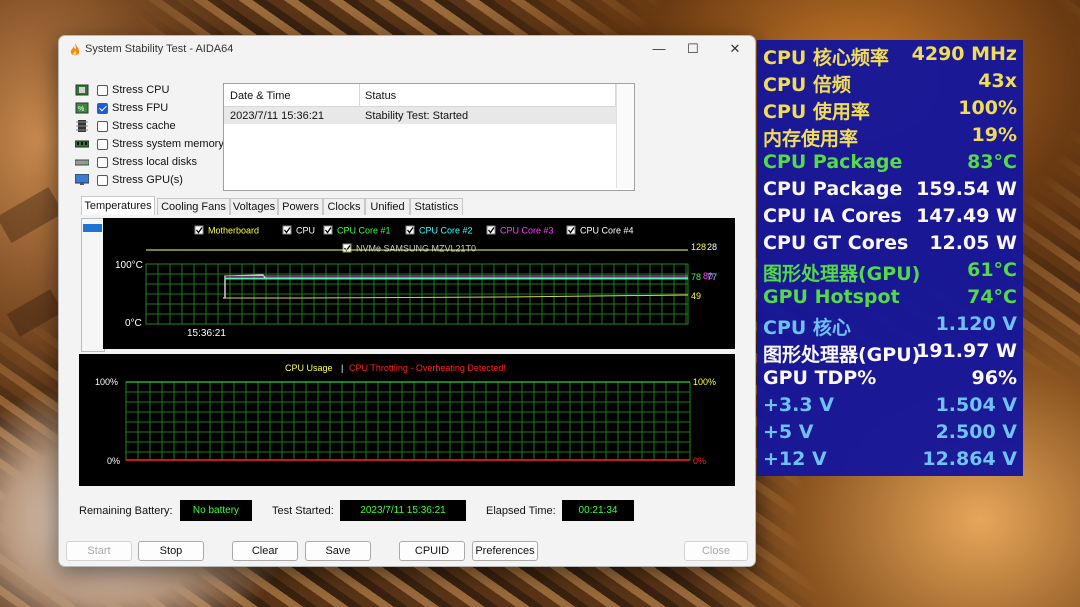 This screenshot has height=607, width=1080. What do you see at coordinates (129, 265) in the screenshot?
I see `temp-y-top-label: 100°C` at bounding box center [129, 265].